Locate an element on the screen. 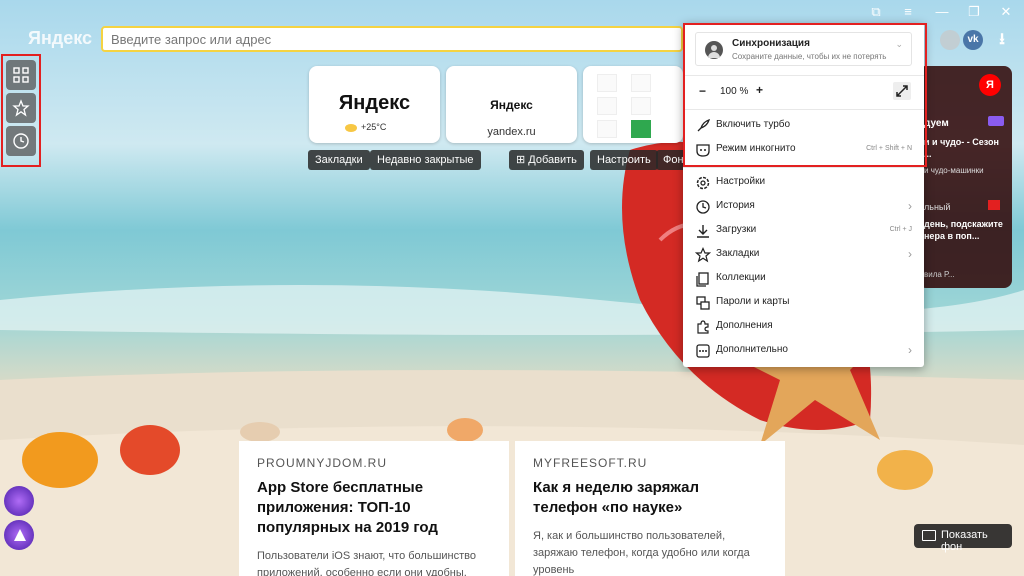  gear-icon is located at coordinates (703, 183).